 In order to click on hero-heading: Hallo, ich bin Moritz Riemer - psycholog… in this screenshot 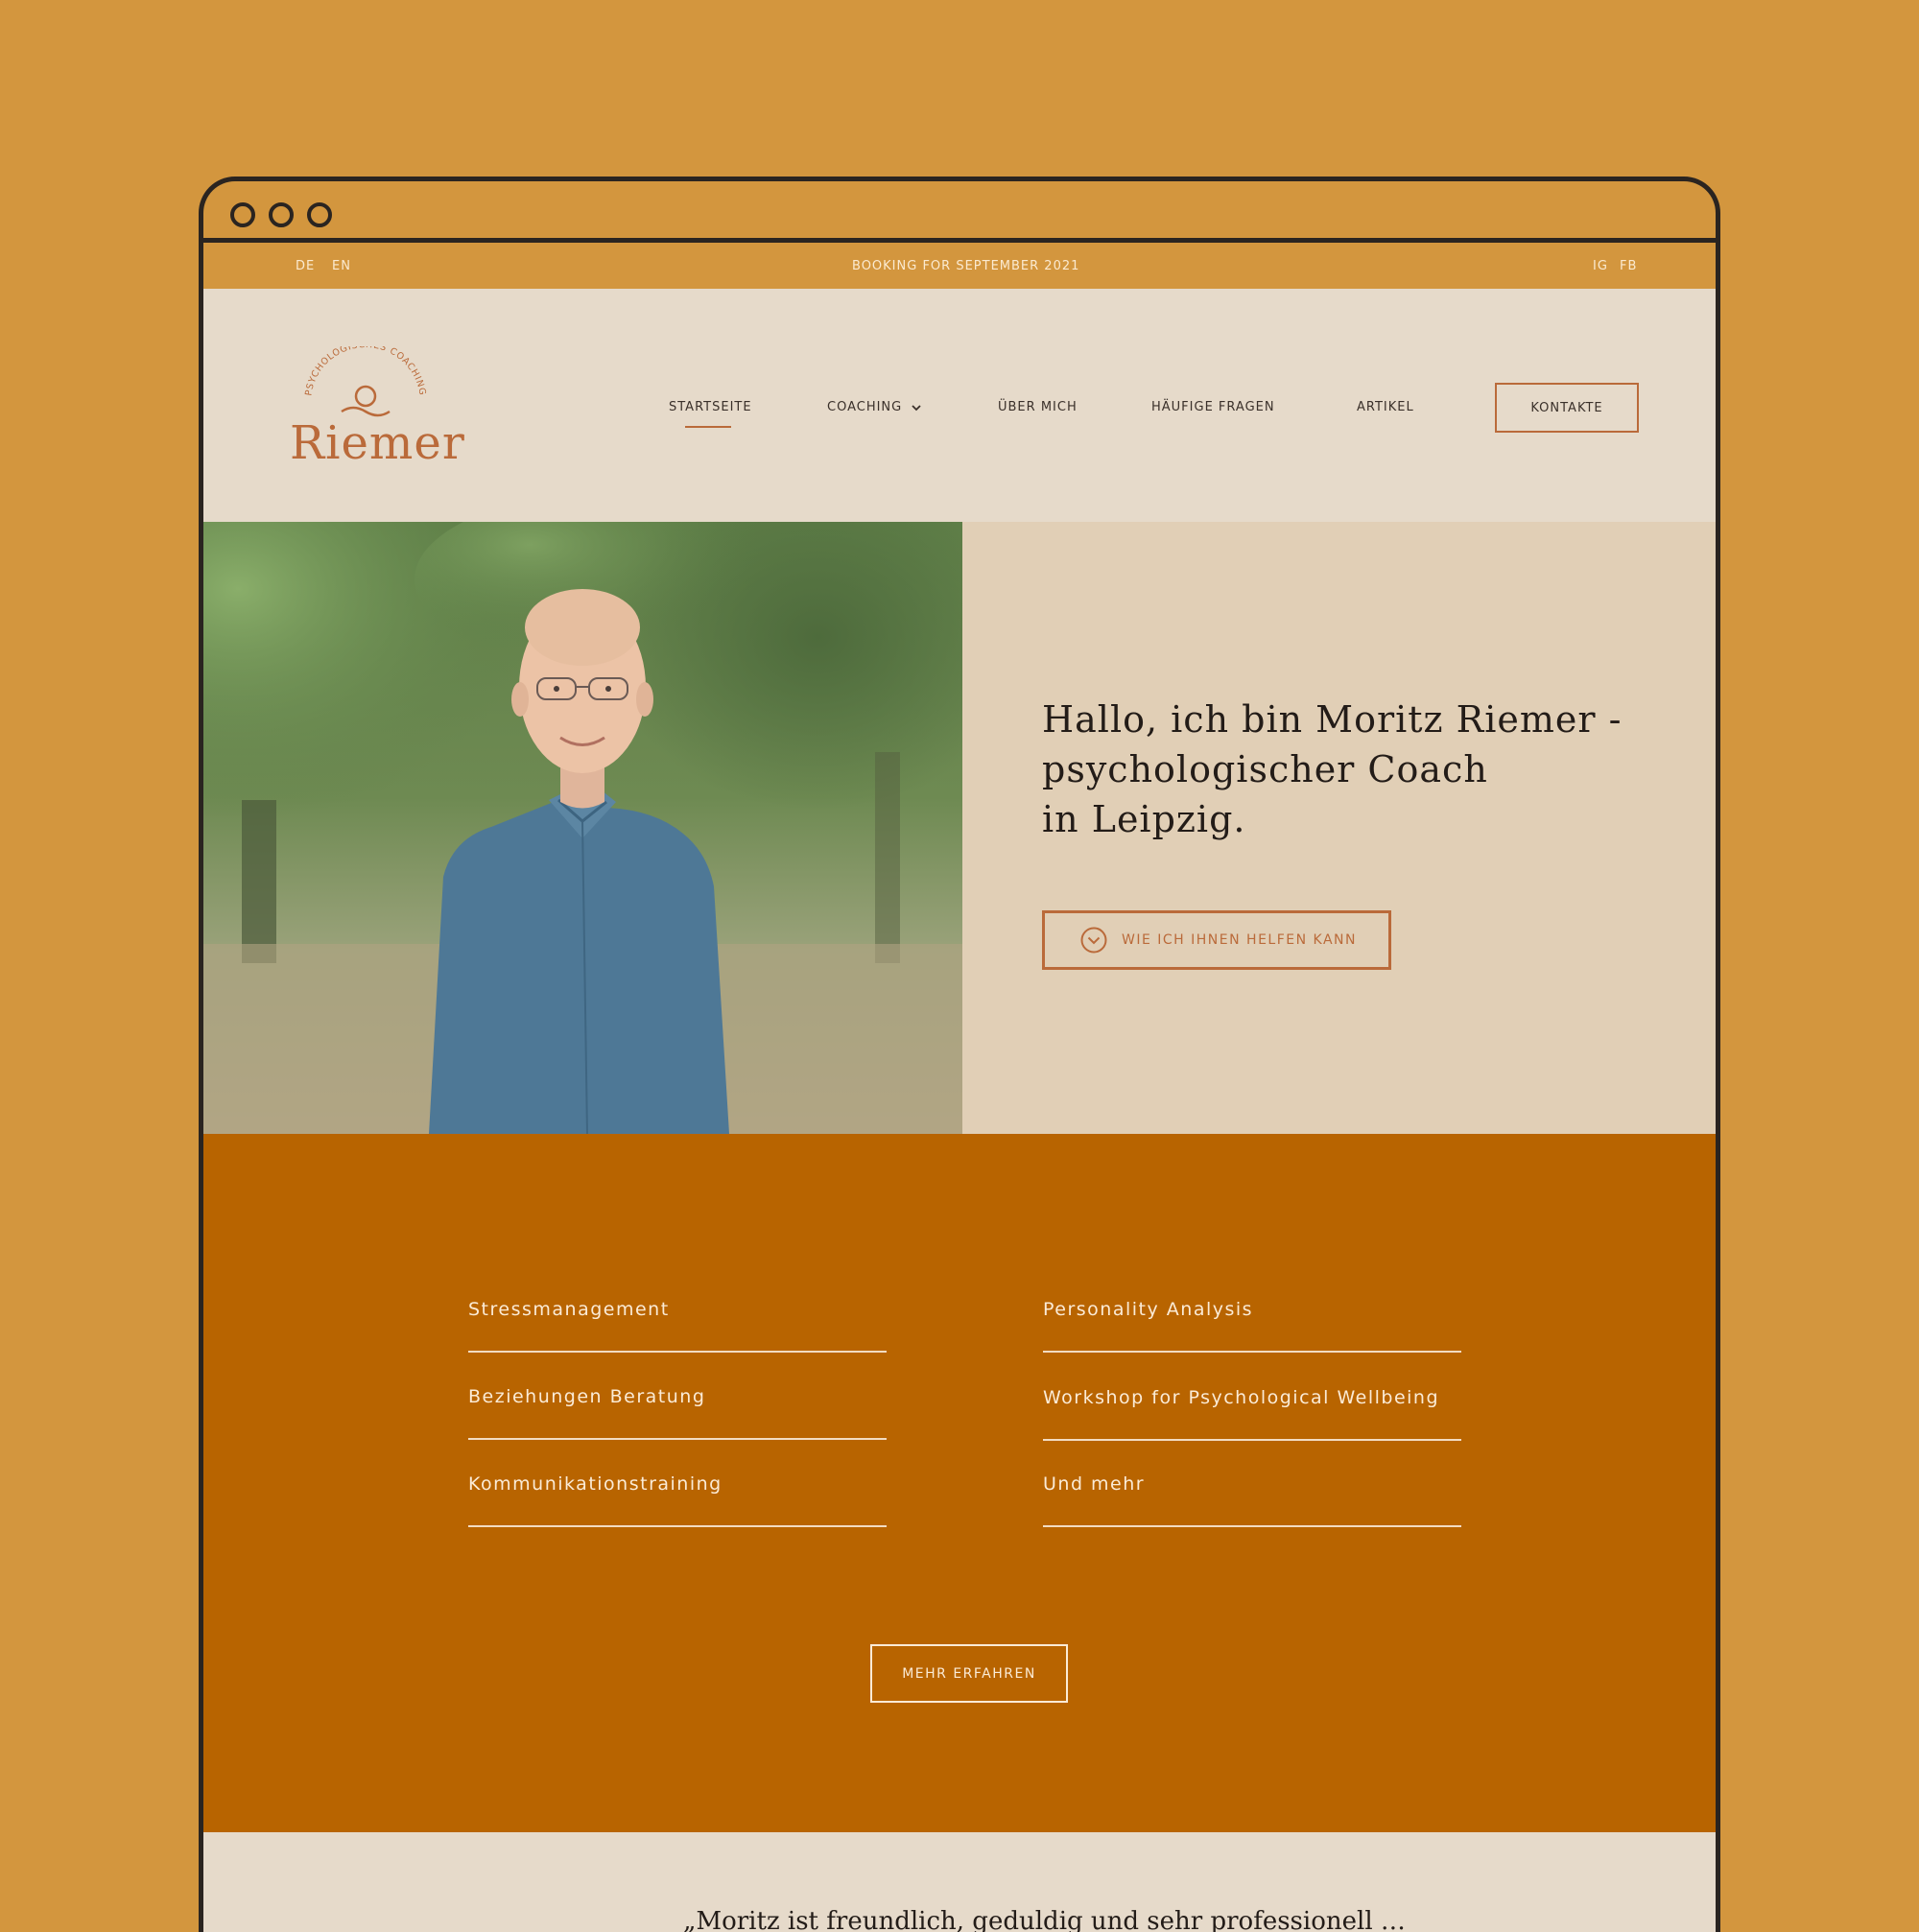, I will do `click(1349, 769)`.